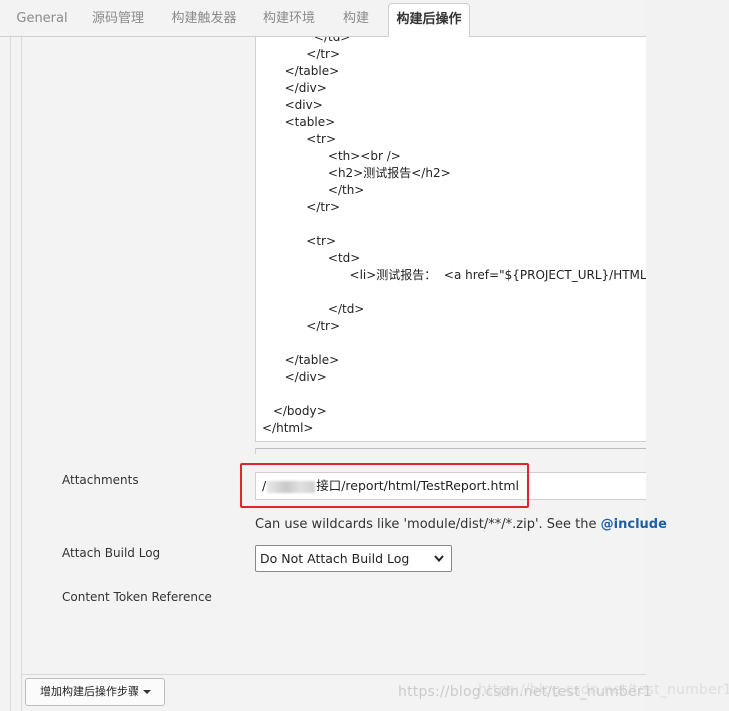 Image resolution: width=729 pixels, height=711 pixels. What do you see at coordinates (298, 411) in the screenshot?
I see `code-line: </body>` at bounding box center [298, 411].